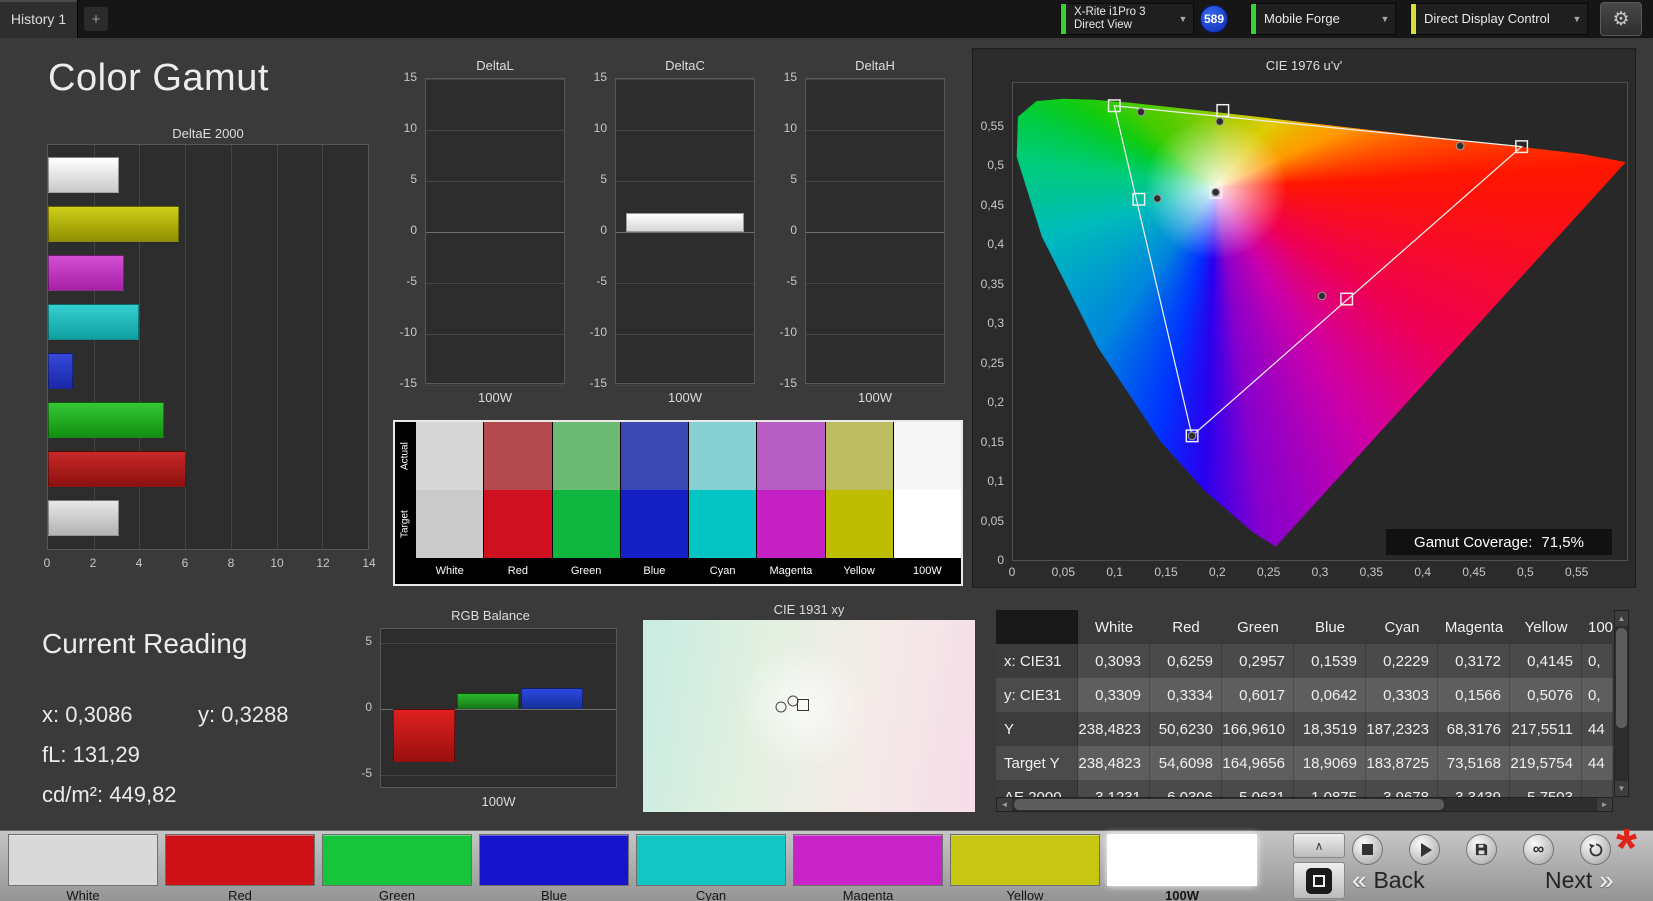 This screenshot has width=1653, height=901. What do you see at coordinates (1330, 729) in the screenshot?
I see `table-cell: 18,3519` at bounding box center [1330, 729].